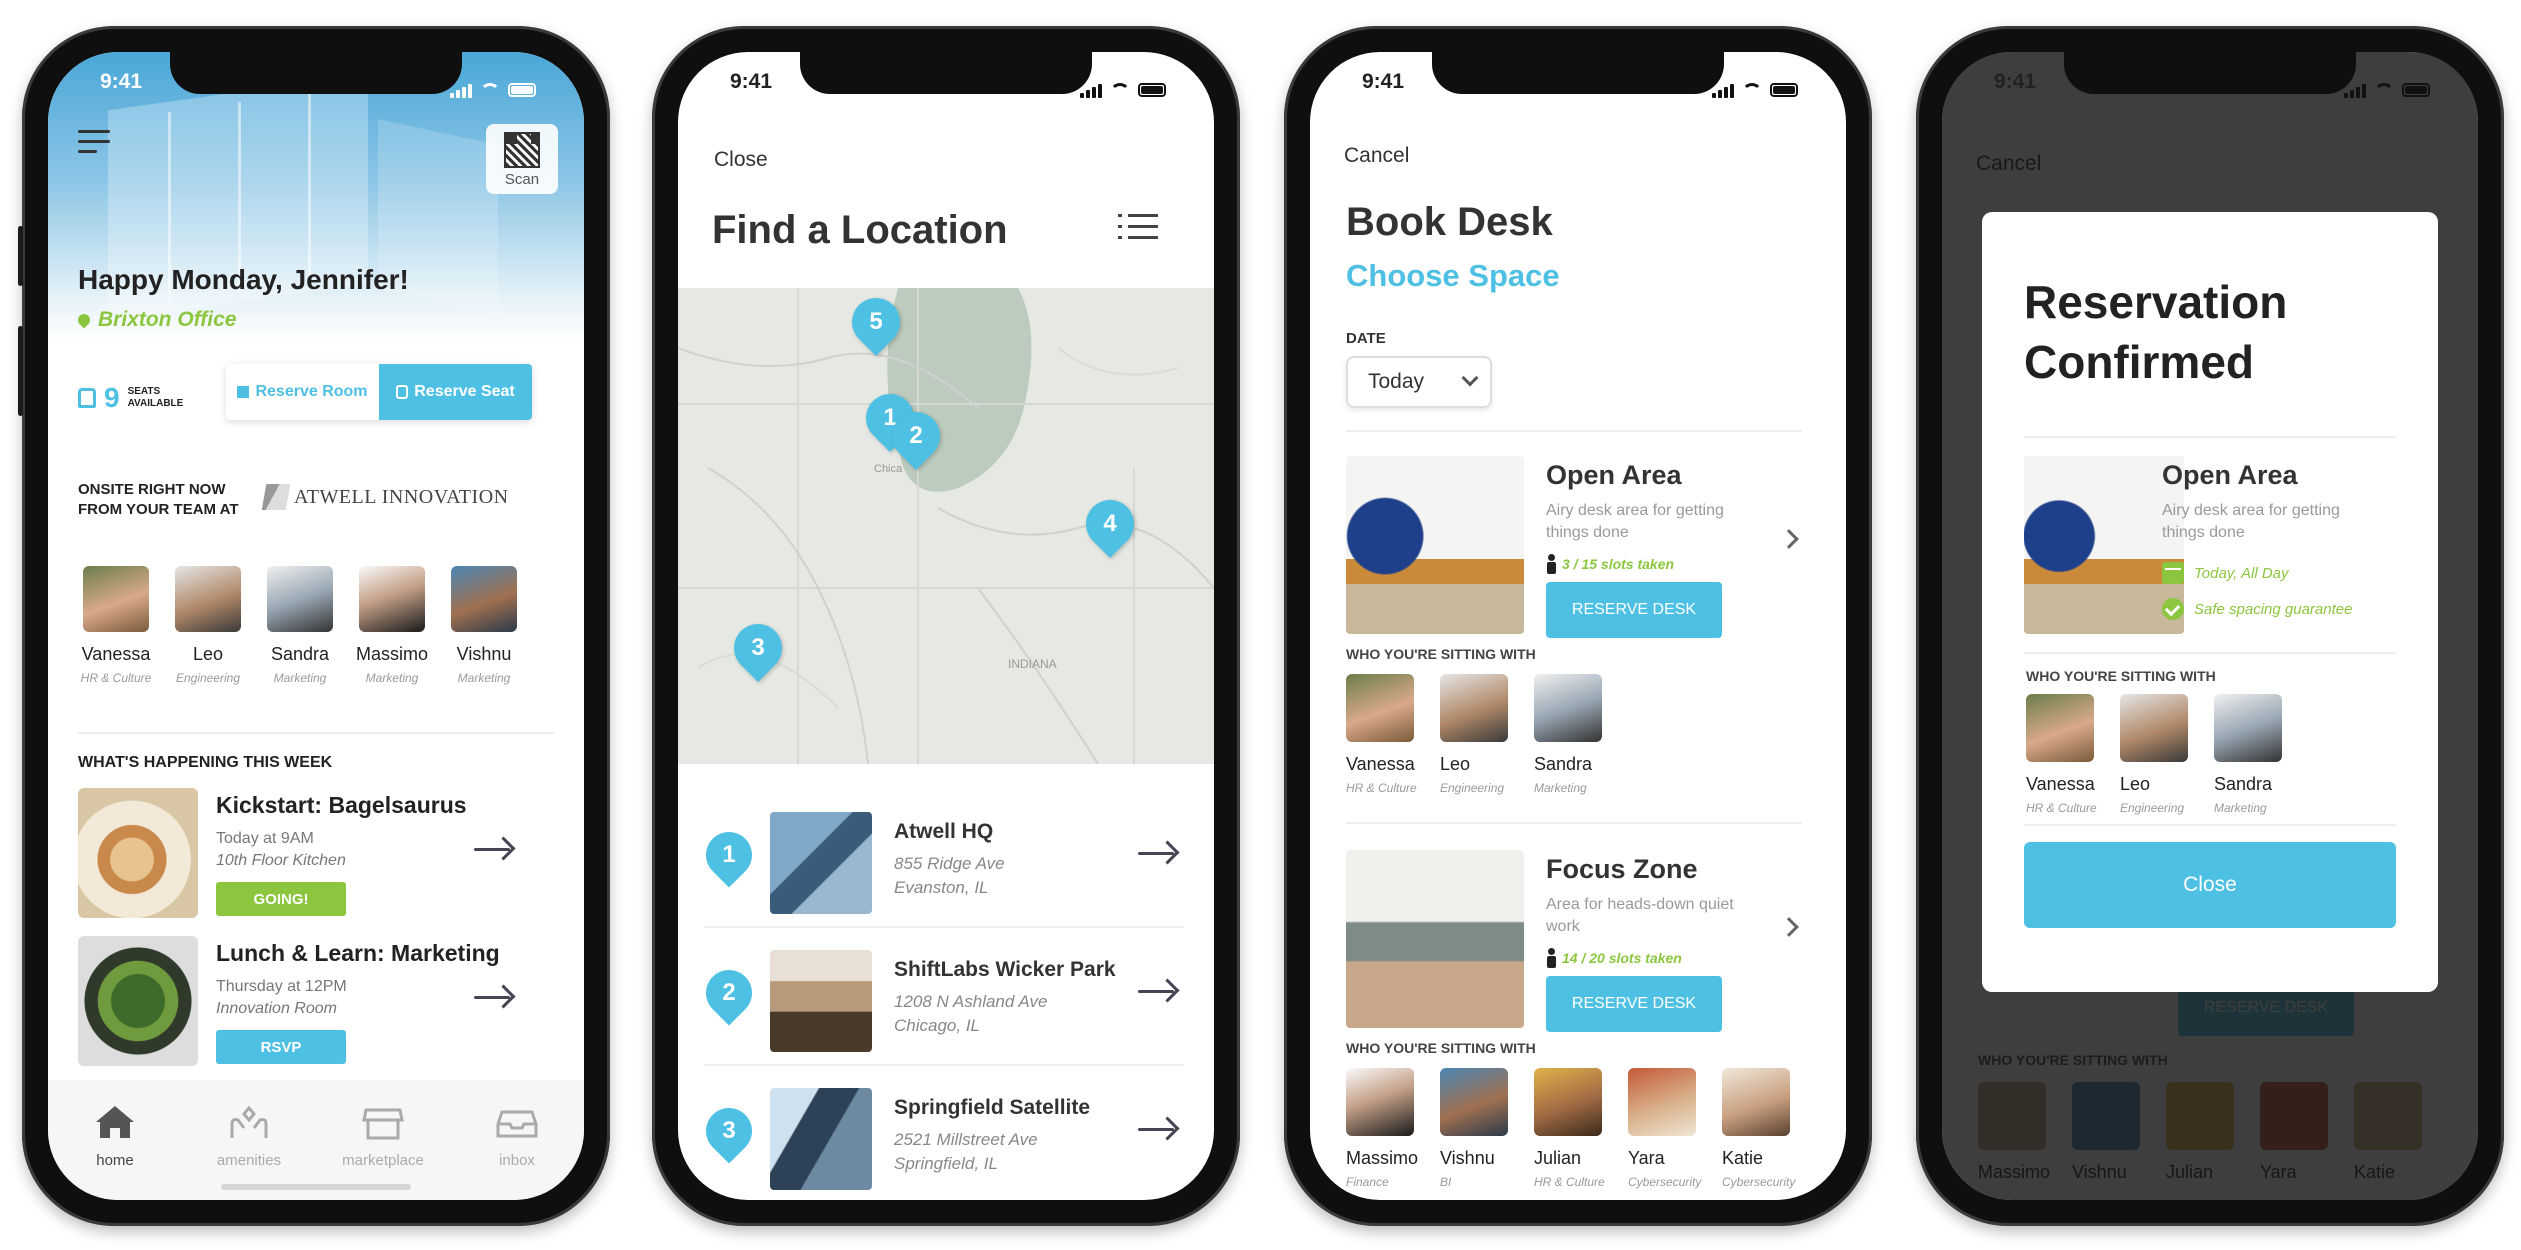 This screenshot has height=1250, width=2521. What do you see at coordinates (860, 230) in the screenshot?
I see `page-title: Find a Location` at bounding box center [860, 230].